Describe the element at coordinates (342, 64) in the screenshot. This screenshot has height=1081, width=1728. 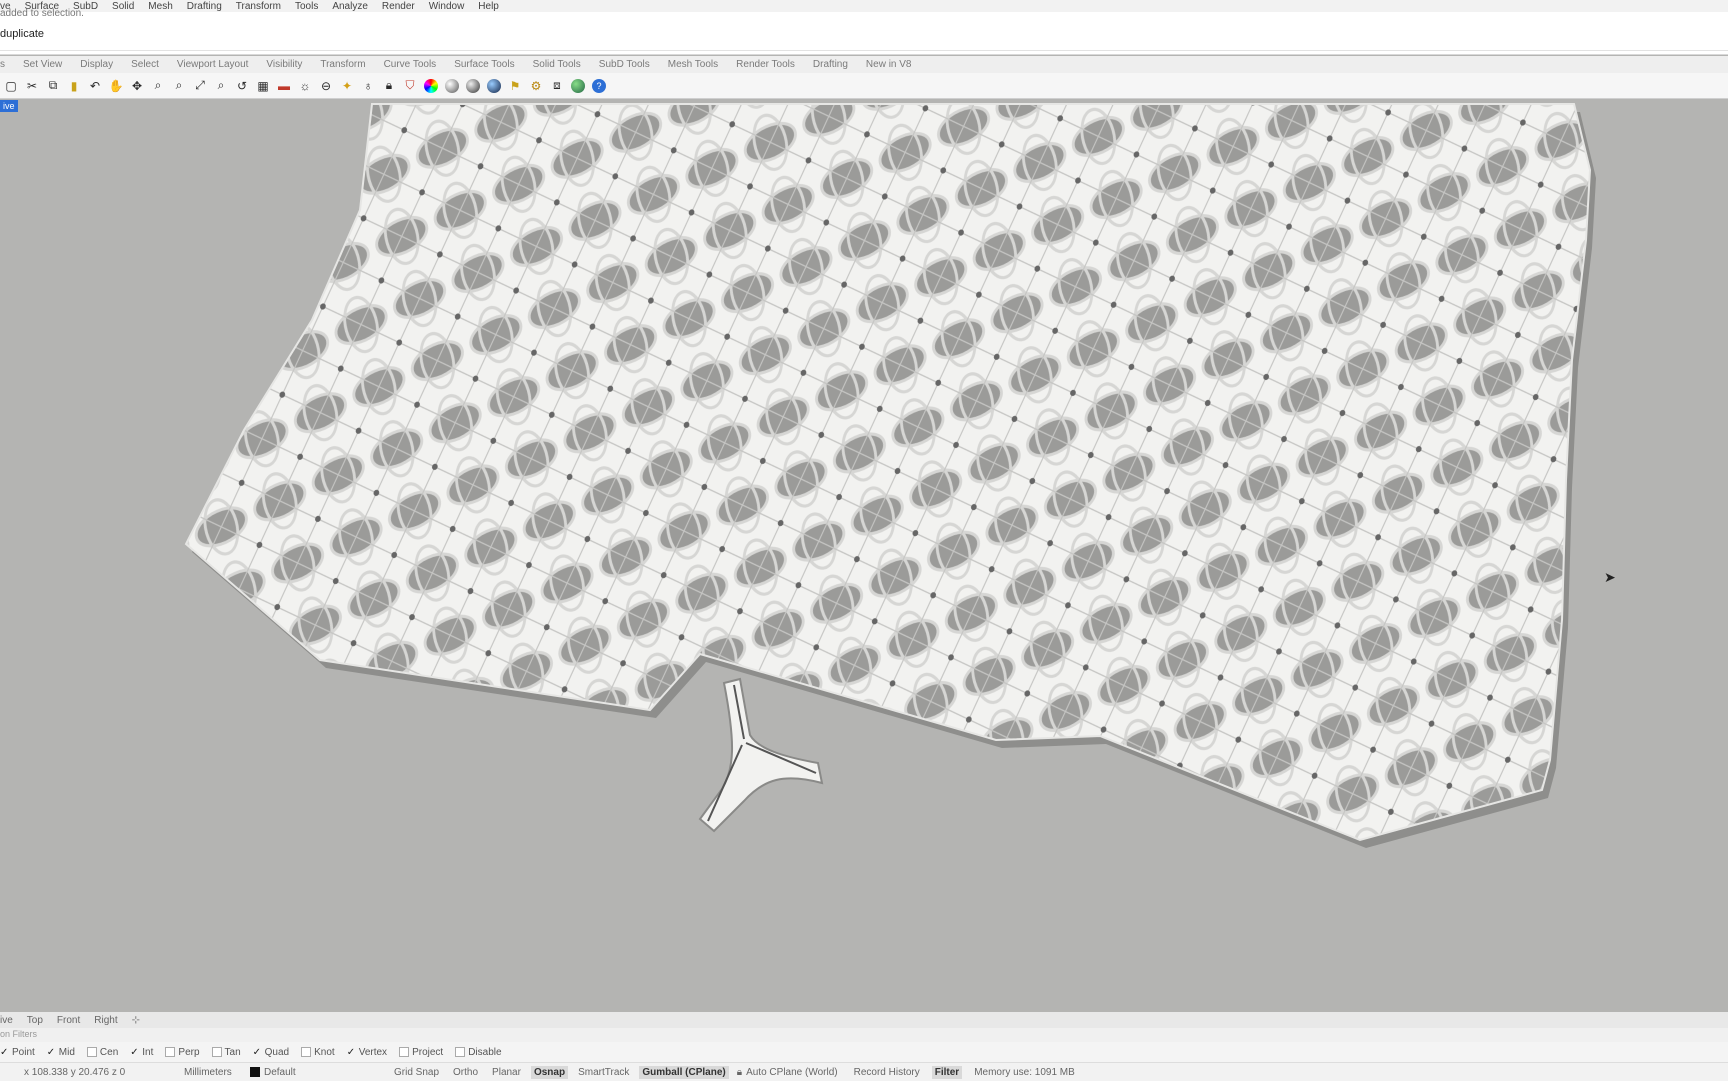
I see `tab-transform: Transform` at that location.